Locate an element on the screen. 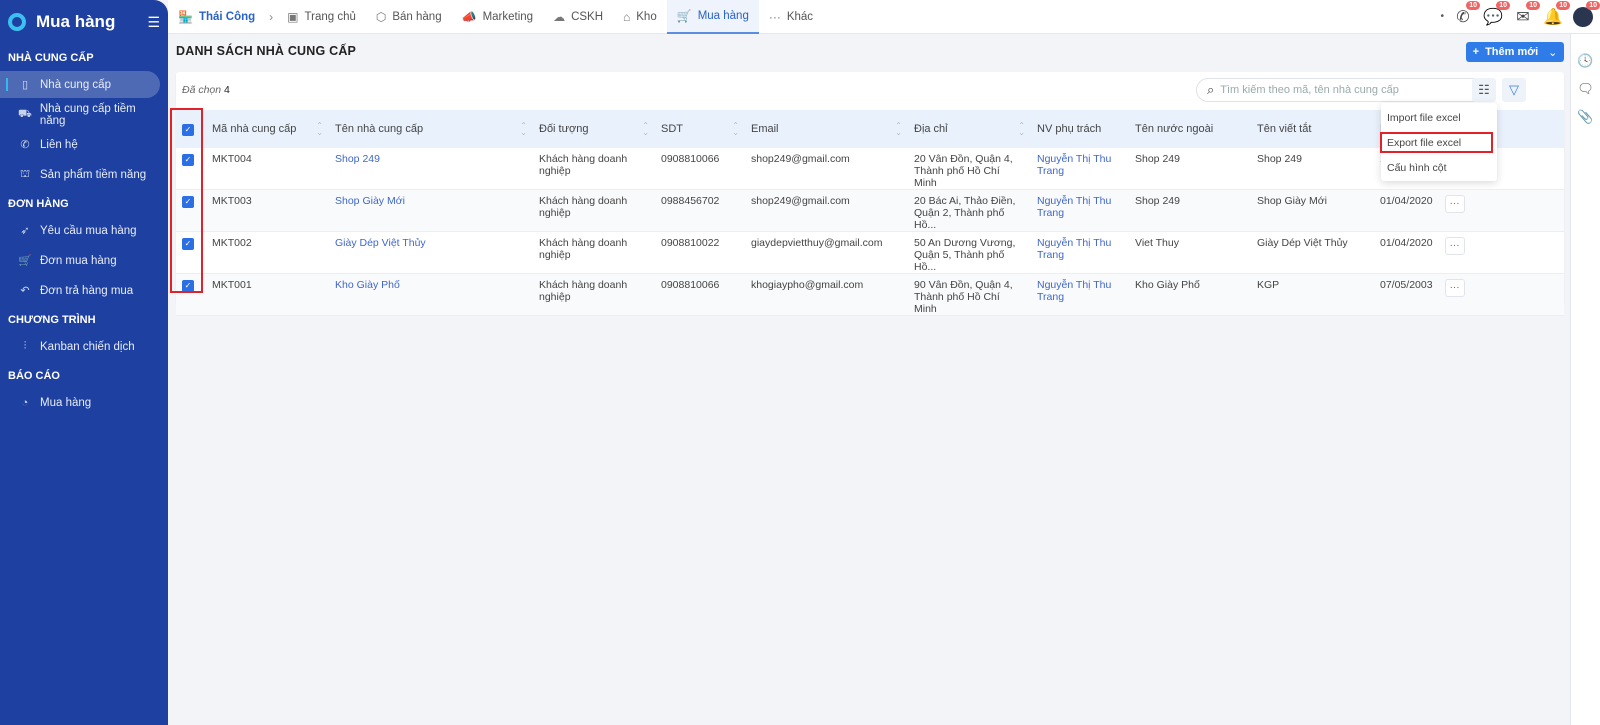 The width and height of the screenshot is (1600, 725). cell-name: Shop 249 is located at coordinates (431, 169).